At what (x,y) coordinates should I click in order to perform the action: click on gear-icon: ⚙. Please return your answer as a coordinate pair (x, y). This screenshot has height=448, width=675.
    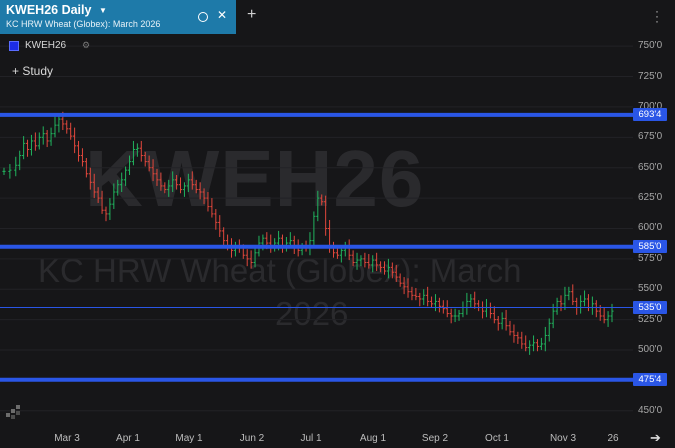
    Looking at the image, I should click on (86, 45).